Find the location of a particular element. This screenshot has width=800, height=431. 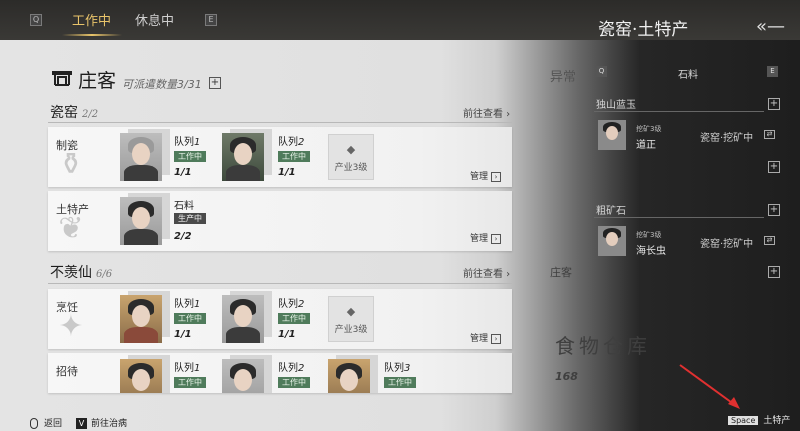

space-key: Space is located at coordinates (743, 420).